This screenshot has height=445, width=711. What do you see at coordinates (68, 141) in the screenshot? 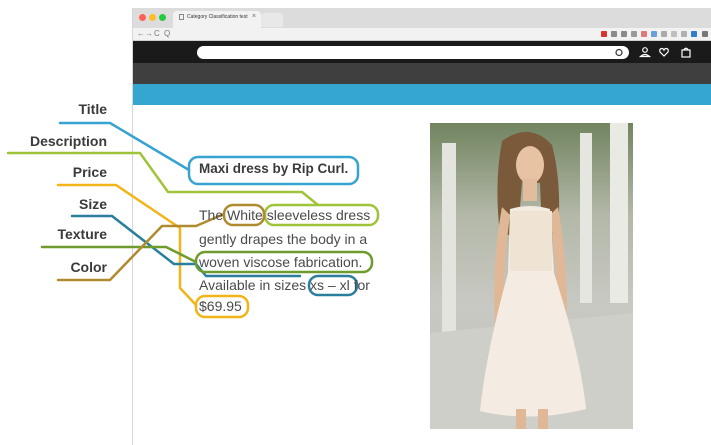
I see `description-label: Description` at bounding box center [68, 141].